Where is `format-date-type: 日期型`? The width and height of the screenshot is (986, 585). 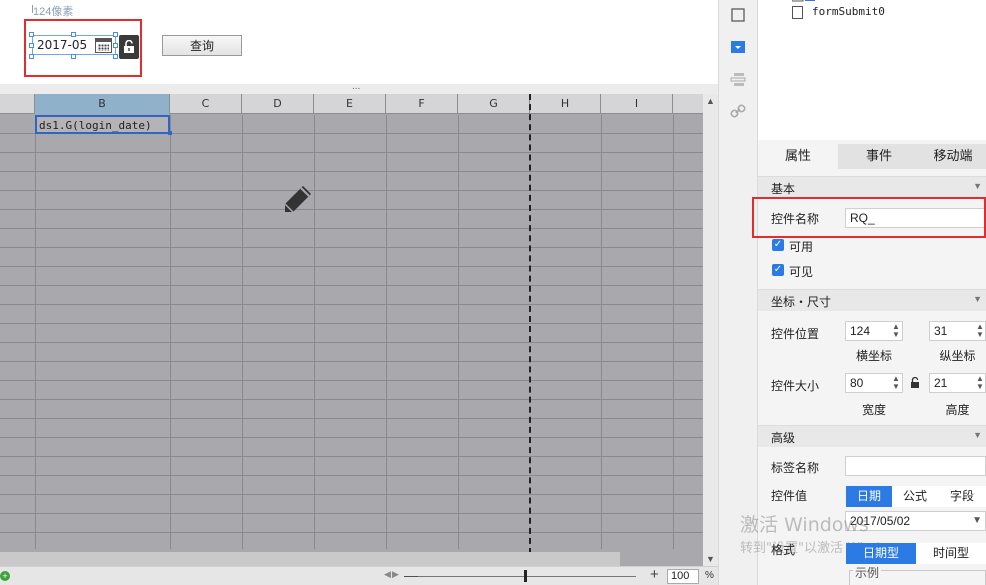 format-date-type: 日期型 is located at coordinates (881, 553).